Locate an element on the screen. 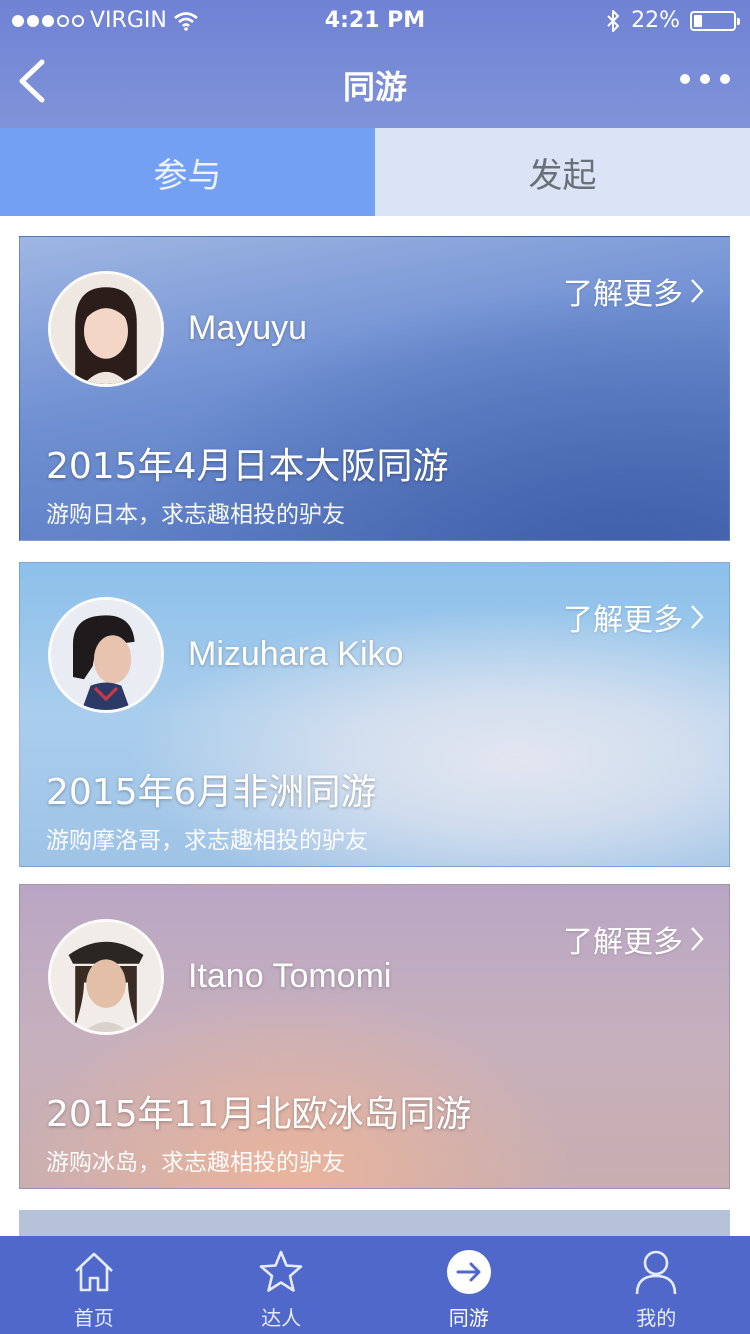  header: VIRGIN 4:21 PM 22% 同游 is located at coordinates (375, 64).